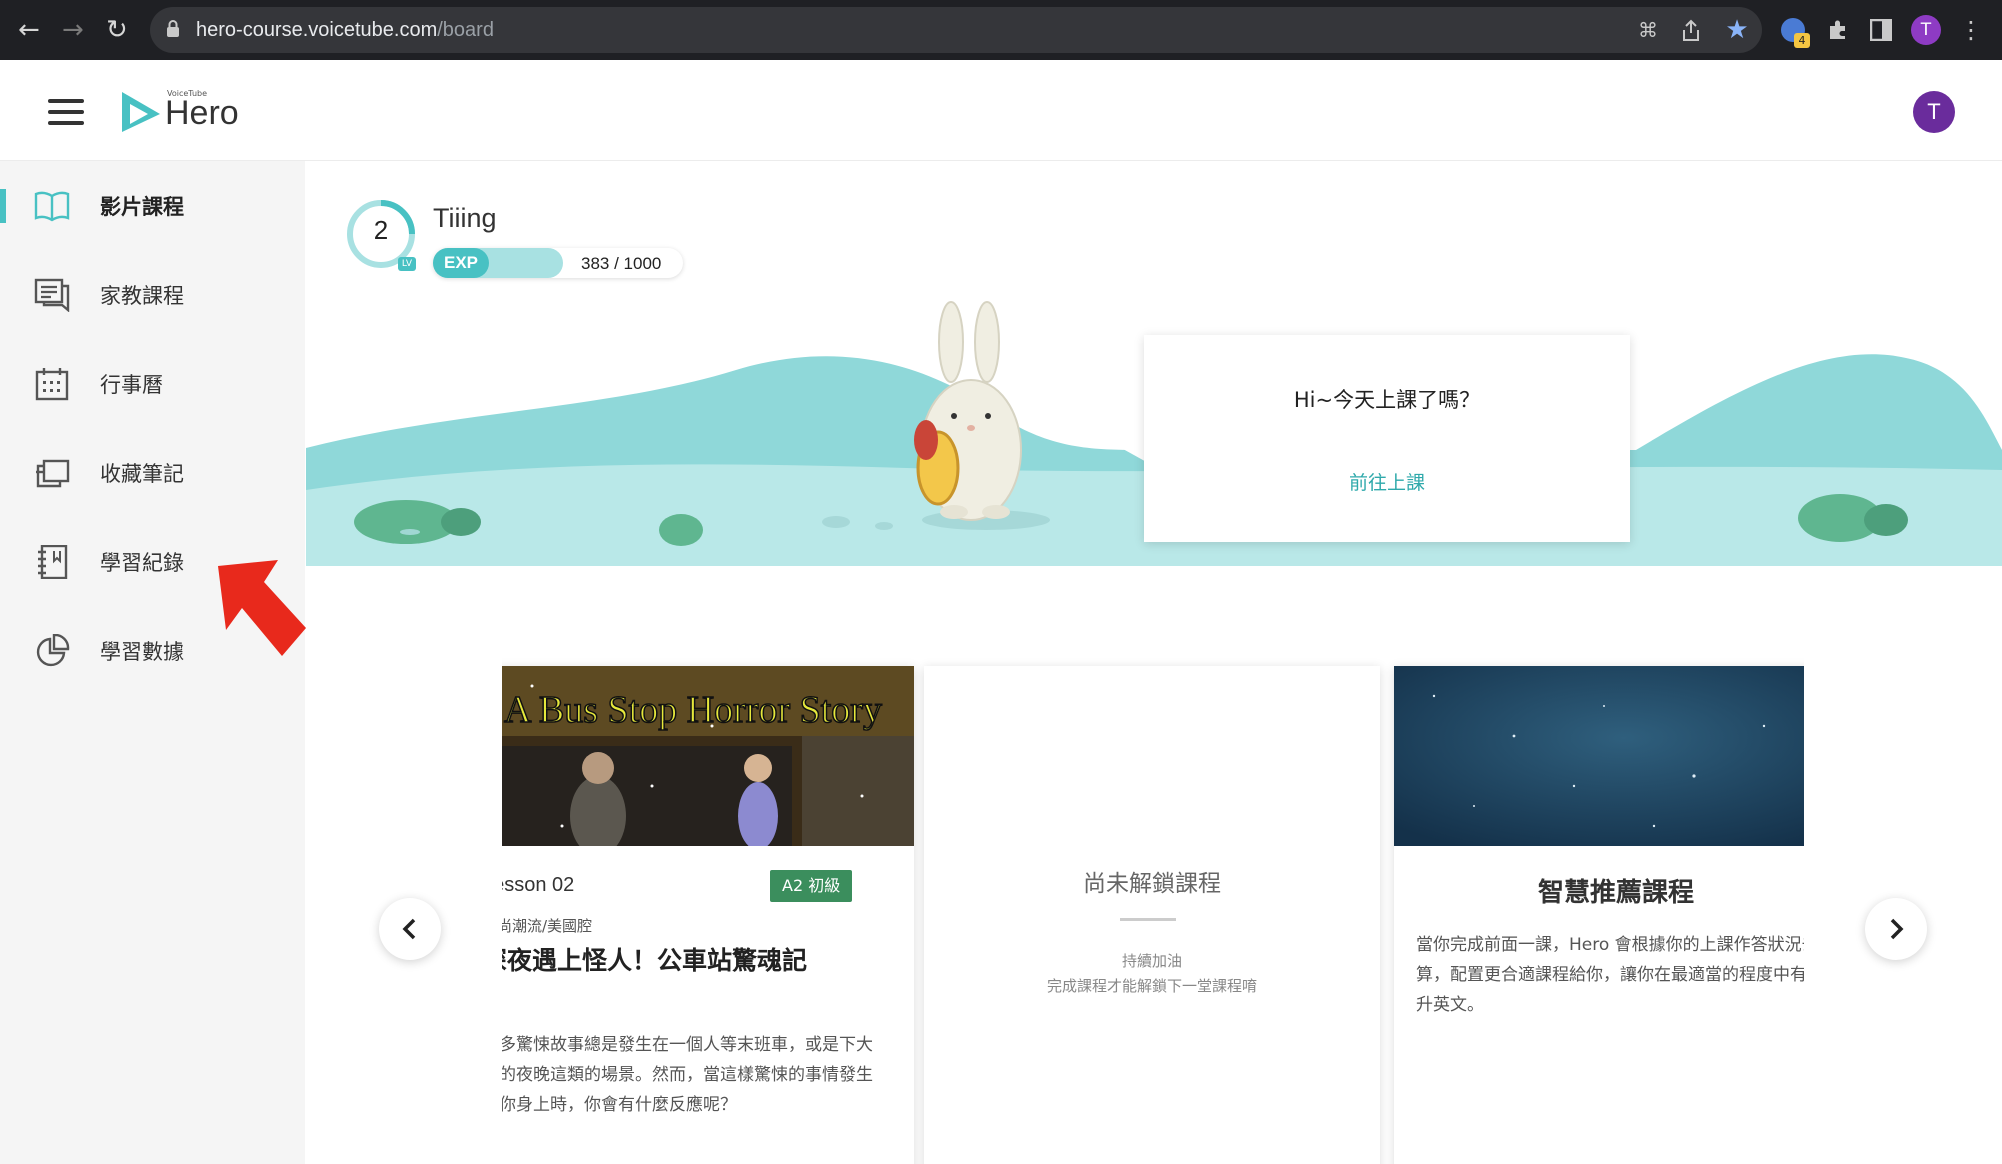 The image size is (2002, 1164). What do you see at coordinates (1926, 30) in the screenshot?
I see `browser-profile-avatar: T` at bounding box center [1926, 30].